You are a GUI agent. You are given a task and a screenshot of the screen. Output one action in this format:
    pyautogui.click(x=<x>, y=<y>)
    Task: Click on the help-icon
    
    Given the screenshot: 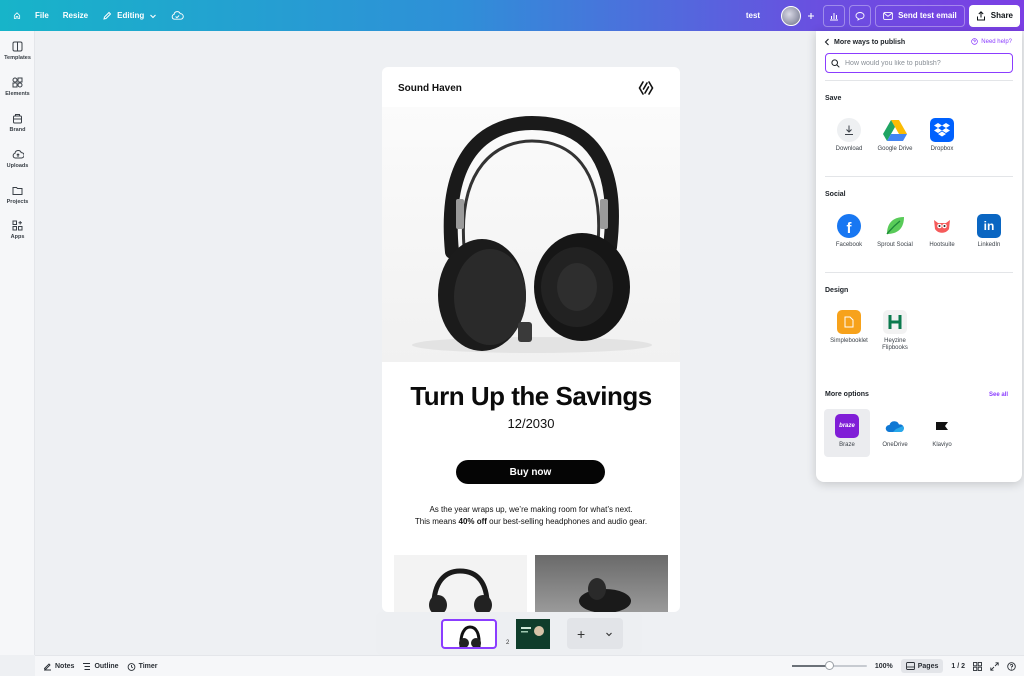 What is the action you would take?
    pyautogui.click(x=1011, y=666)
    